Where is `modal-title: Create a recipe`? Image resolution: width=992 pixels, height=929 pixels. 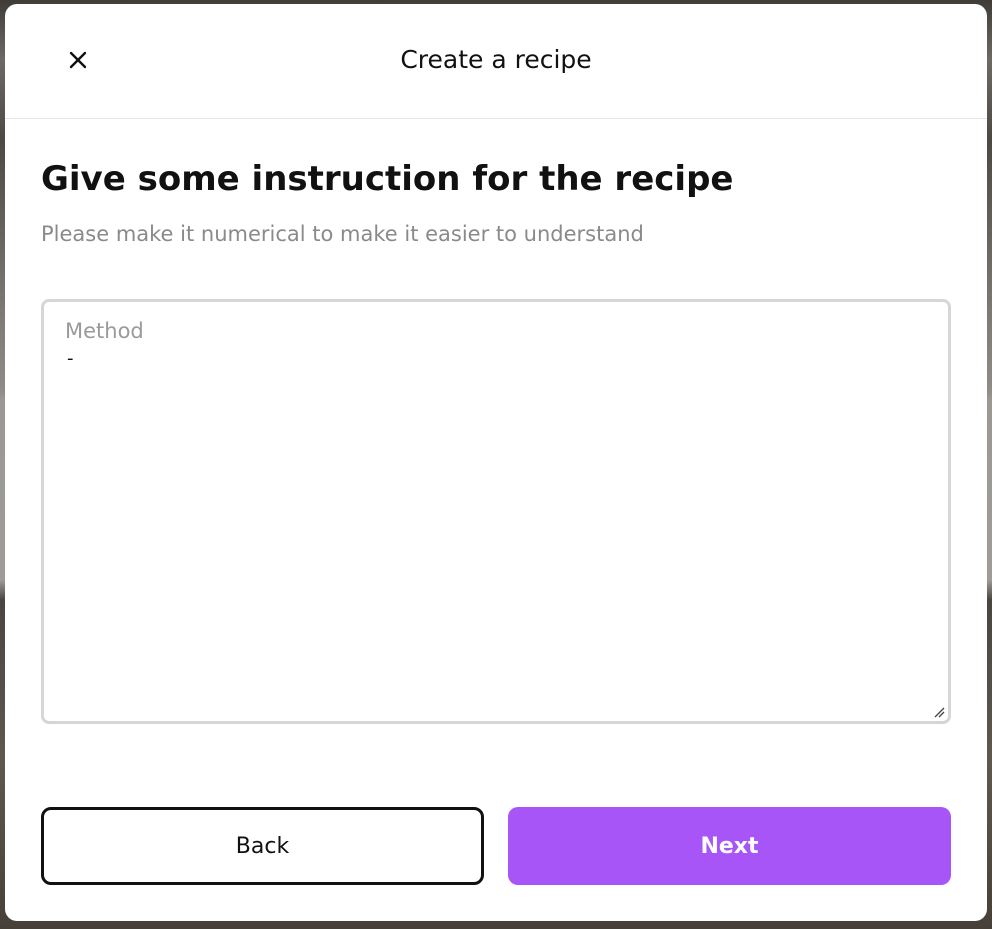 modal-title: Create a recipe is located at coordinates (496, 59).